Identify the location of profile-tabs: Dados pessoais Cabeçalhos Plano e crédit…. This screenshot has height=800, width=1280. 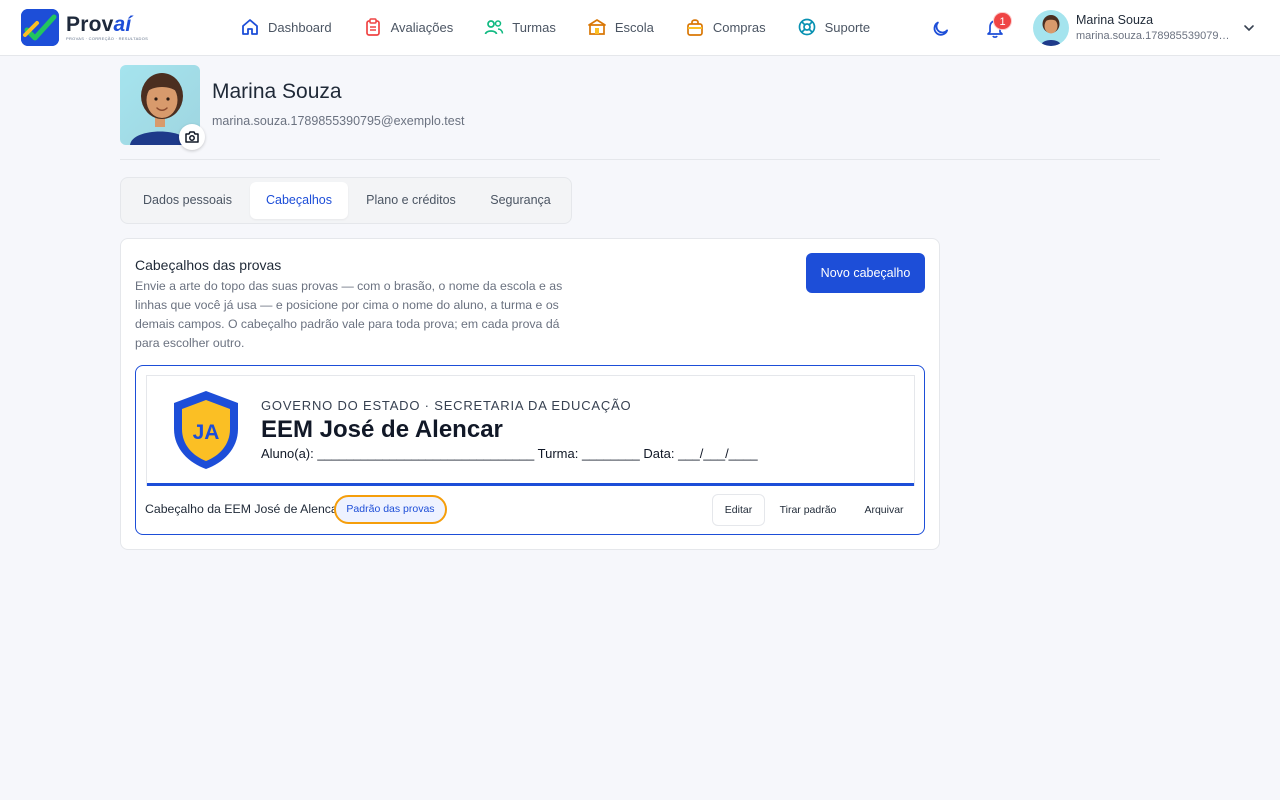
(346, 200).